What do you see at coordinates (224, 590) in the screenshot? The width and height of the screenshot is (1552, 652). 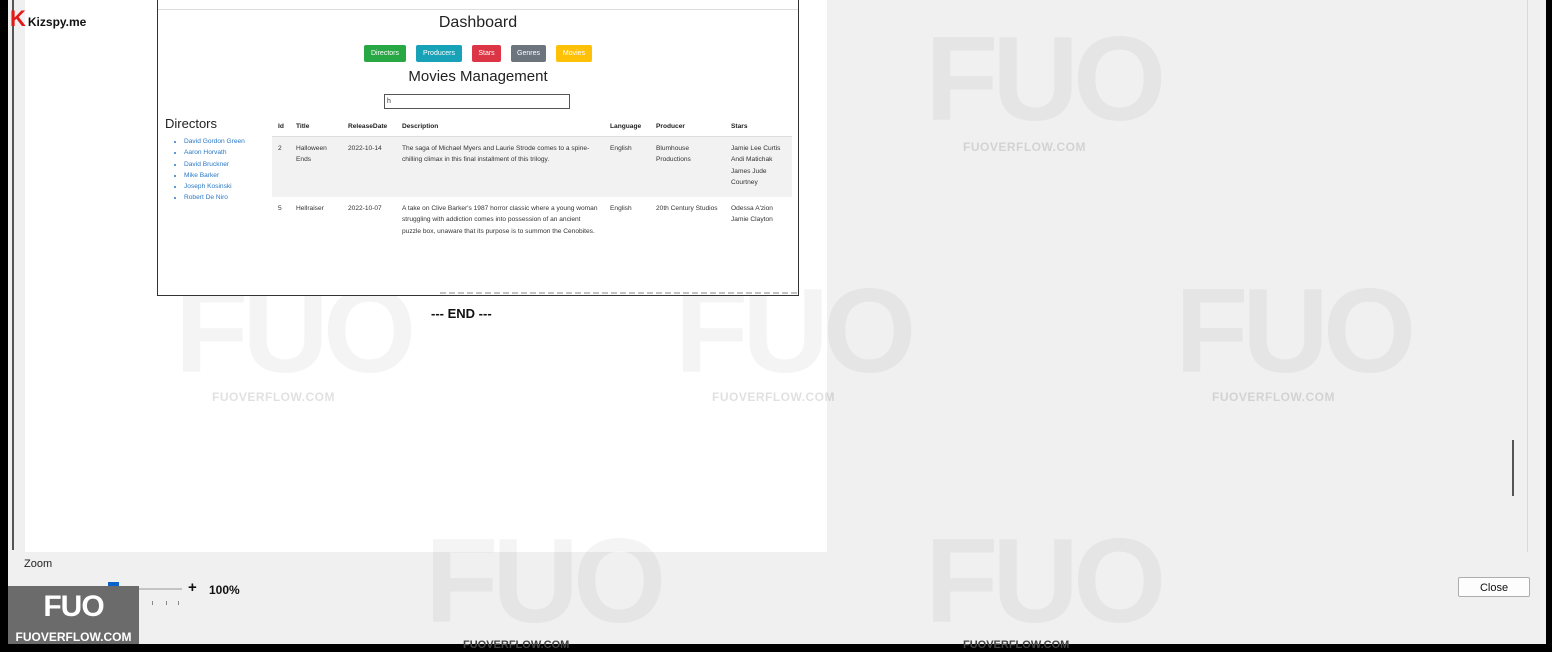 I see `zoom-value: 100%` at bounding box center [224, 590].